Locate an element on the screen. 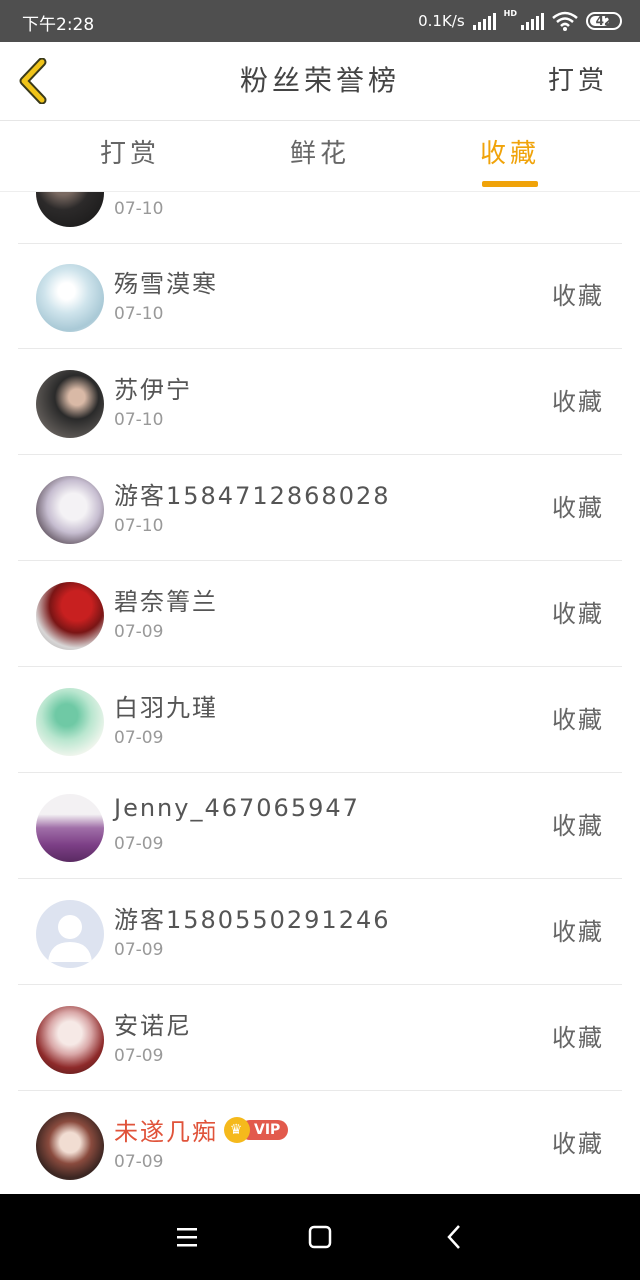 The width and height of the screenshot is (640, 1280). reward-button: 打赏 is located at coordinates (578, 81).